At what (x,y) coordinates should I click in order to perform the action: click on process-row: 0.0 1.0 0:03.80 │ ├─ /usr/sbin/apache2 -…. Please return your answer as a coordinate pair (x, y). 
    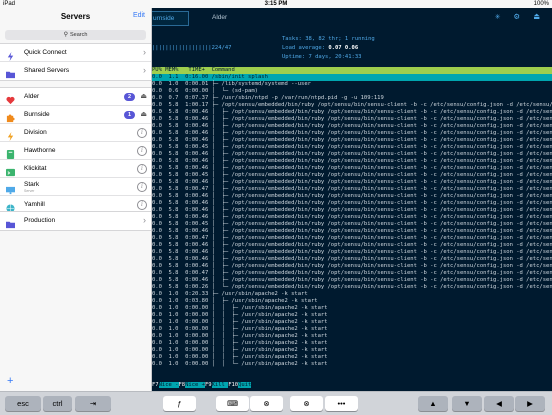
    Looking at the image, I should click on (235, 301).